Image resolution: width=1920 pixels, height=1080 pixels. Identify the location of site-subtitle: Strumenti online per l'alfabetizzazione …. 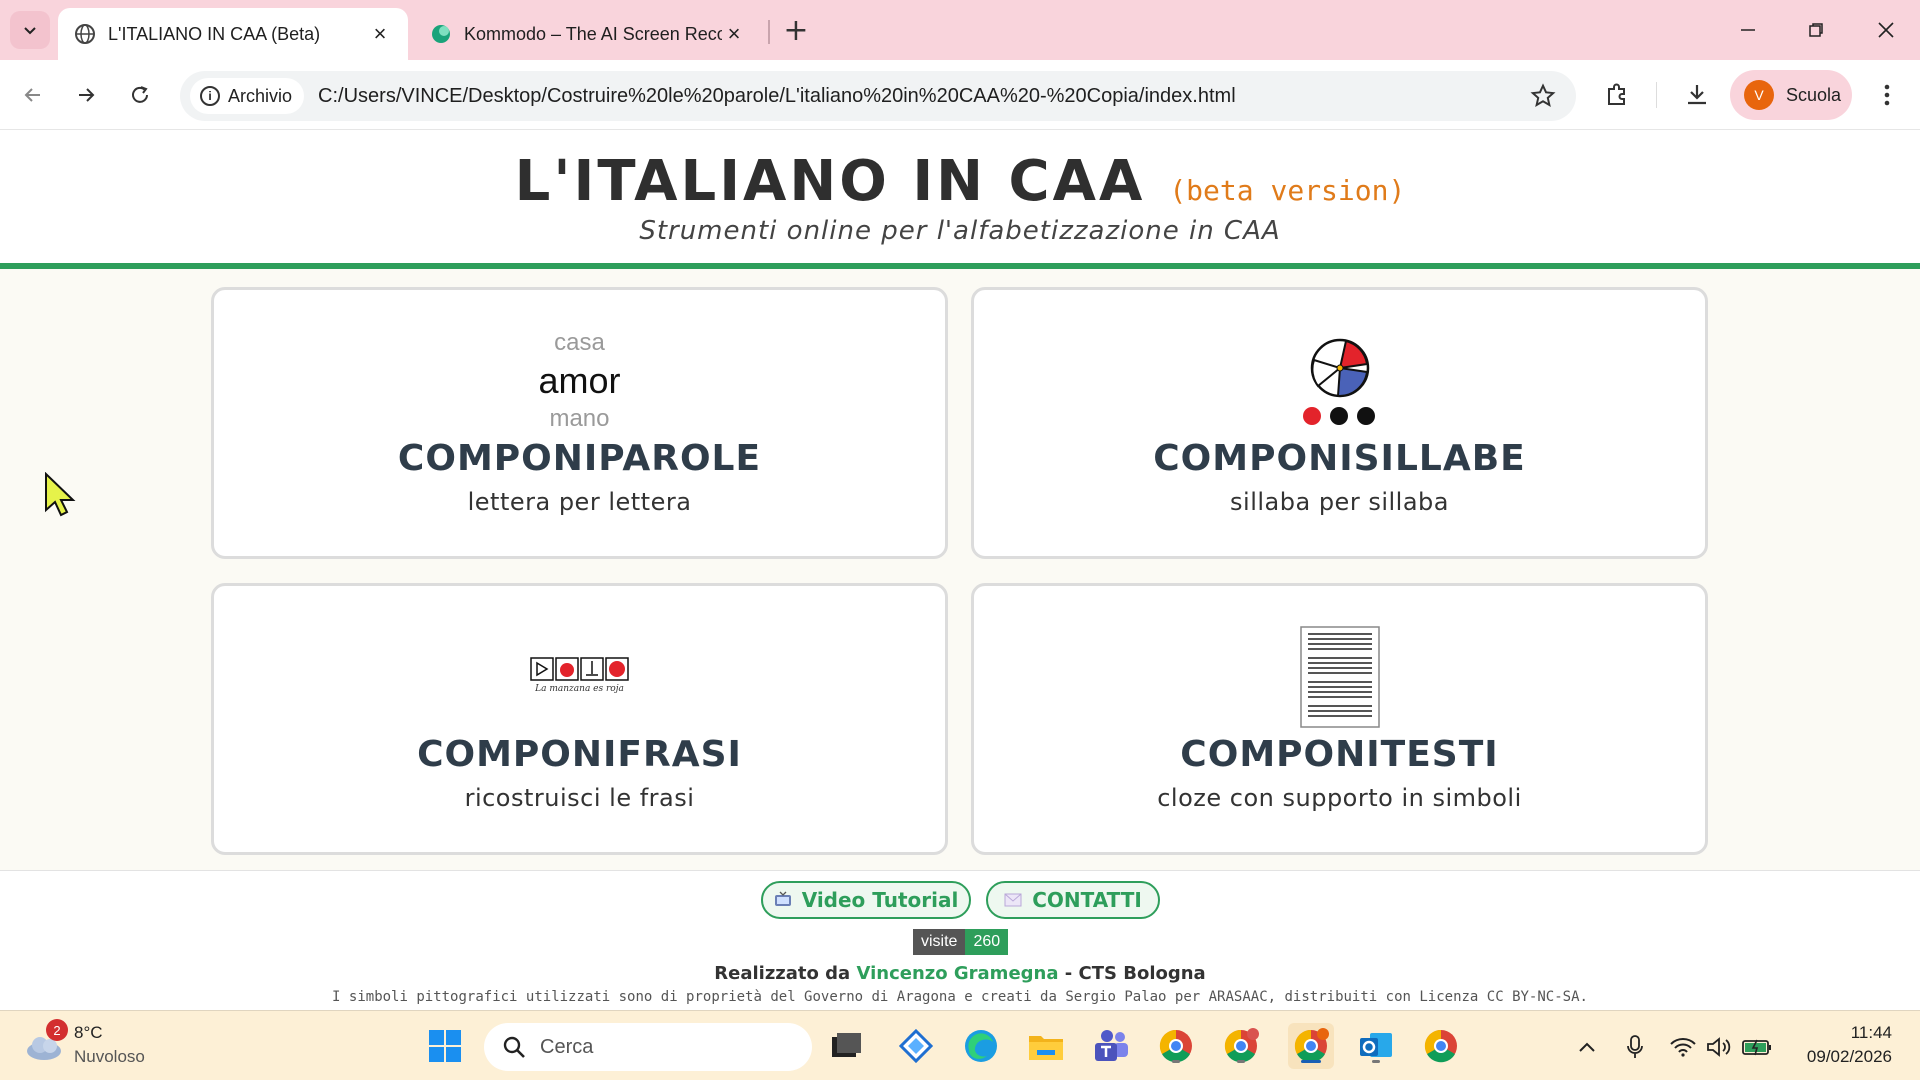
(960, 231).